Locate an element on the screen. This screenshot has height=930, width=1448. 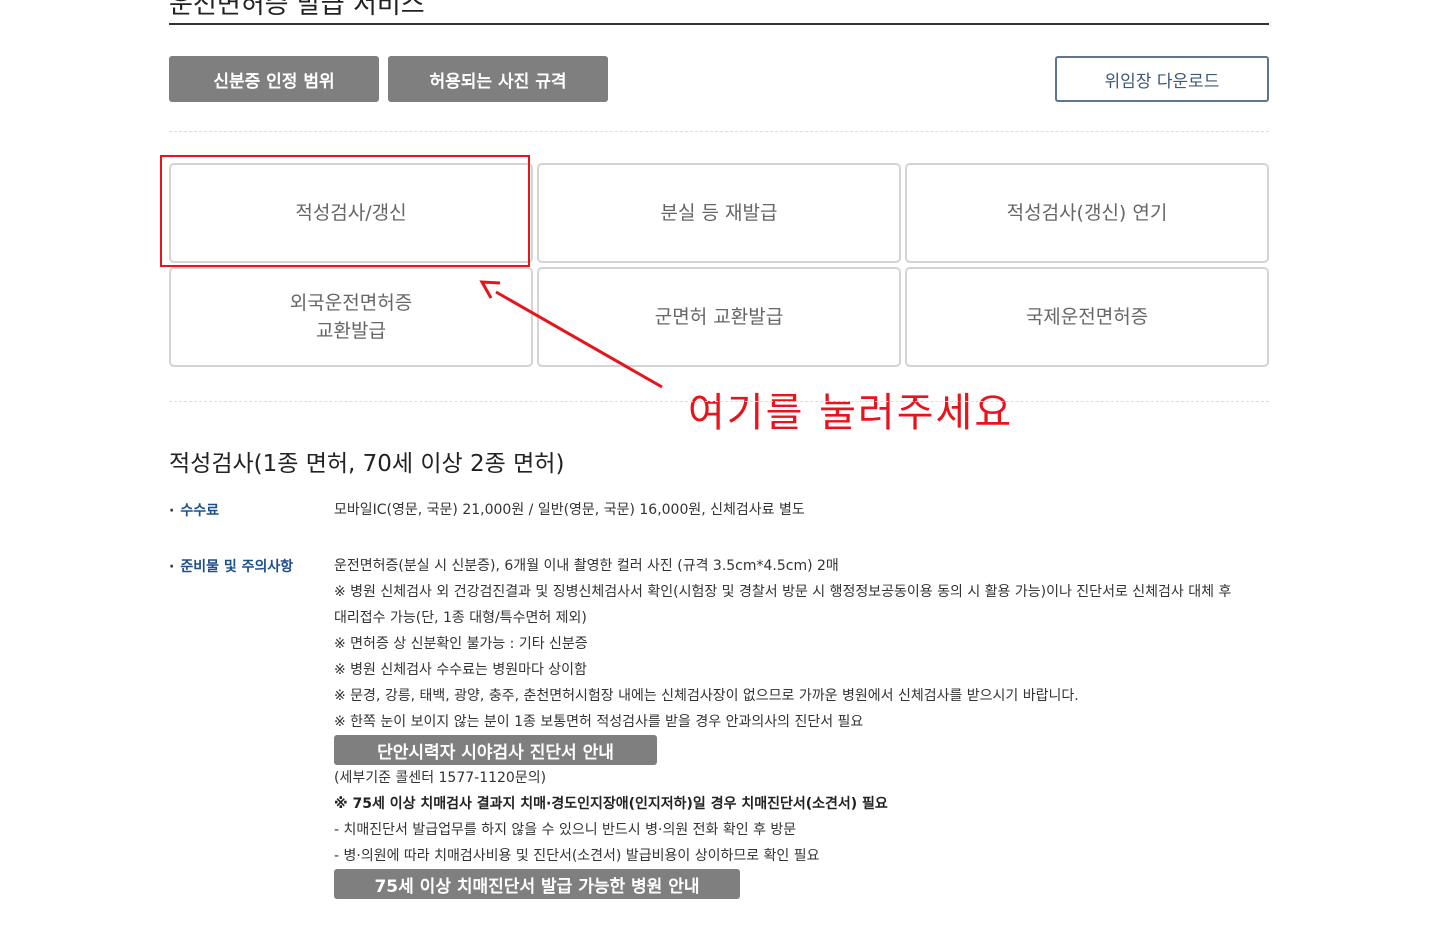
vision-test-guide-button: 단안시력자 시야검사 진단서 안내 is located at coordinates (495, 750).